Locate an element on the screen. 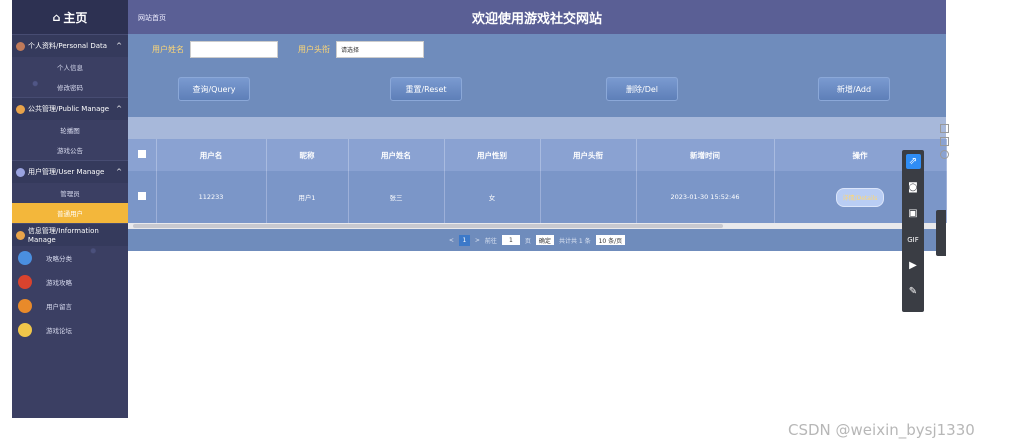  page-title: 欢迎使用游戏社交网站 is located at coordinates (536, 19).